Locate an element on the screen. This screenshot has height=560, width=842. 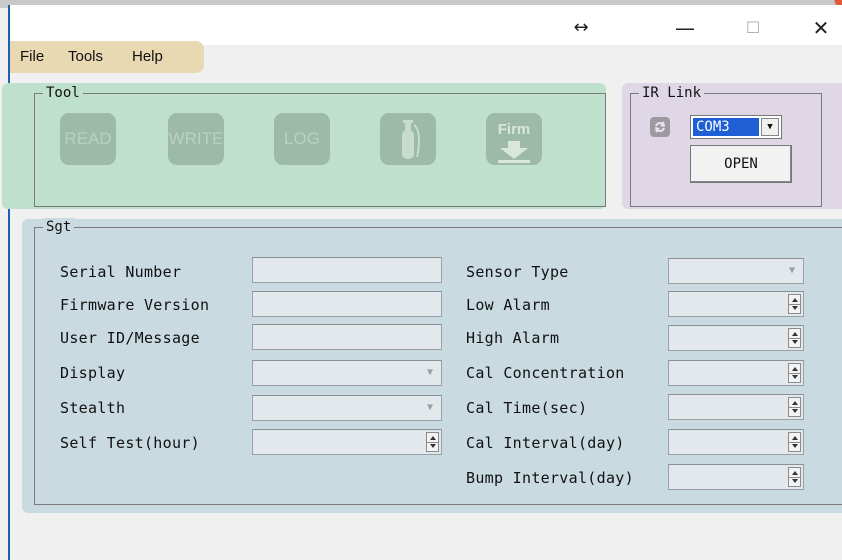
resize-icon: ↔ is located at coordinates (581, 28).